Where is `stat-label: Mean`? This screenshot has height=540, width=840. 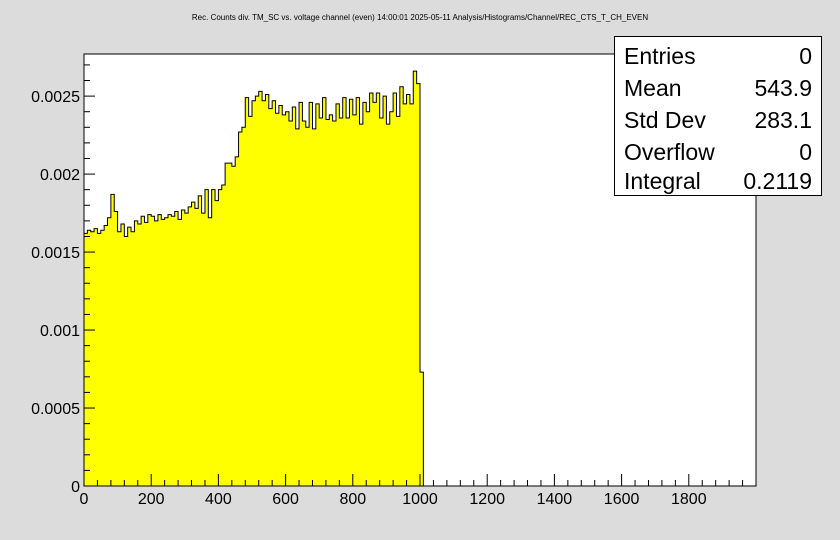 stat-label: Mean is located at coordinates (653, 87).